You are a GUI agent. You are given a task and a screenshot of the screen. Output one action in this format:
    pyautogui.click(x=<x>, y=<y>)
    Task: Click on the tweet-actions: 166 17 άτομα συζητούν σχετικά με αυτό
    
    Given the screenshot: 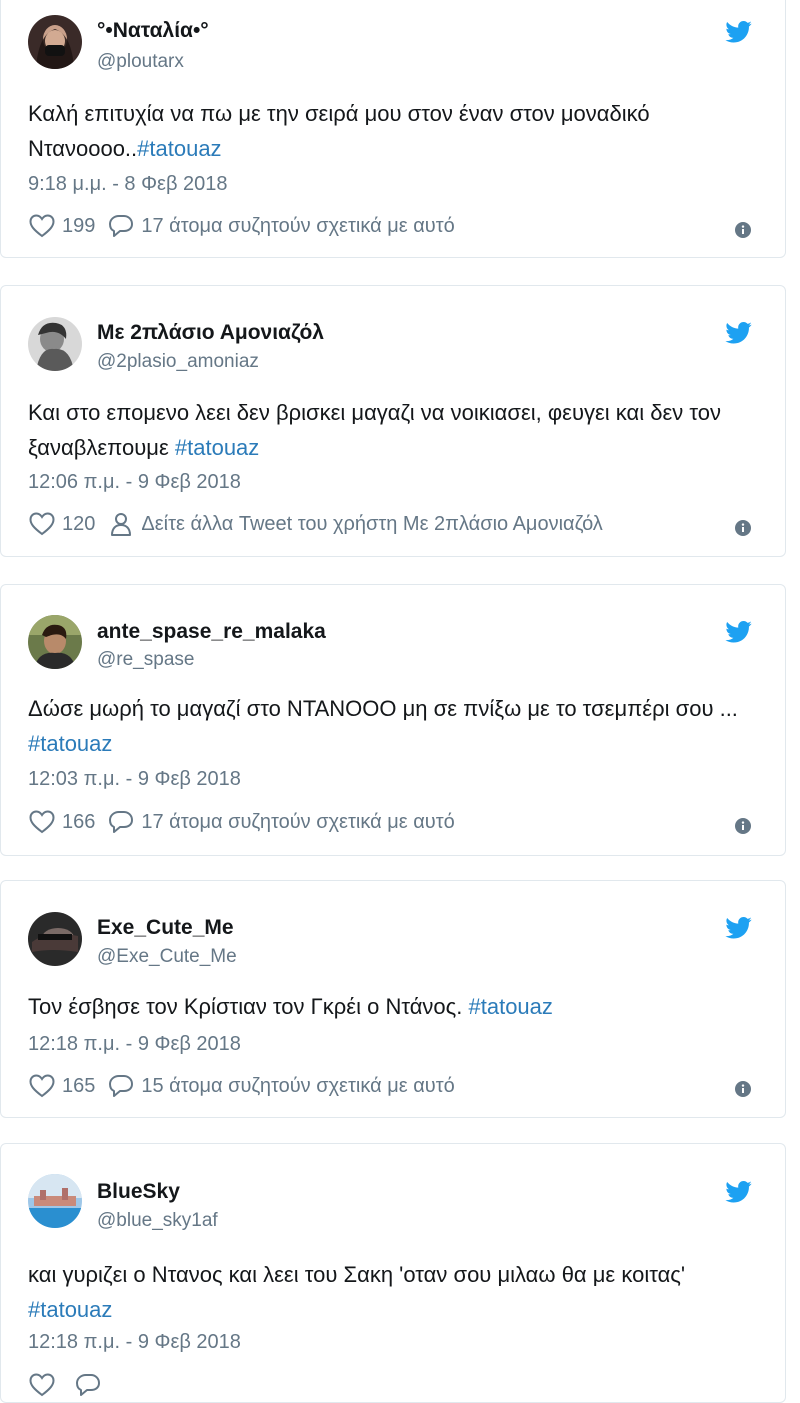 What is the action you would take?
    pyautogui.click(x=241, y=822)
    